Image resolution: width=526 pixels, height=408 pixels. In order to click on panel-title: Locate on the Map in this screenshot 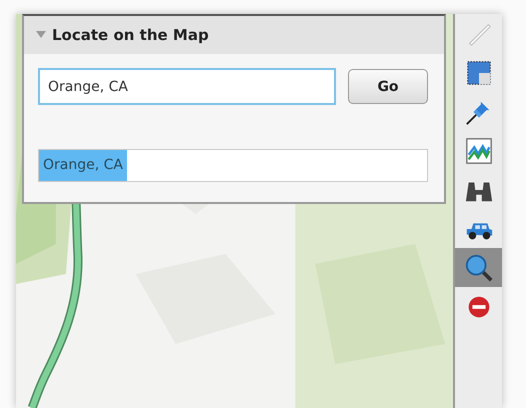, I will do `click(130, 35)`.